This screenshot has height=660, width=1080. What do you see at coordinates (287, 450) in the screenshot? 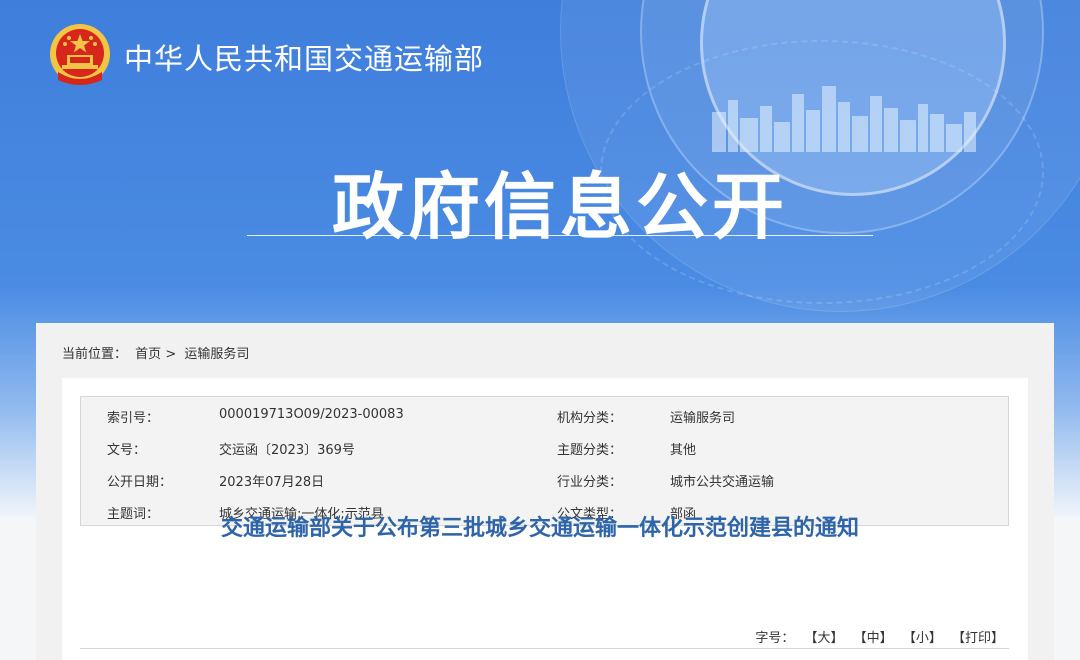
I see `meta-value: 交运函〔2023〕369号` at bounding box center [287, 450].